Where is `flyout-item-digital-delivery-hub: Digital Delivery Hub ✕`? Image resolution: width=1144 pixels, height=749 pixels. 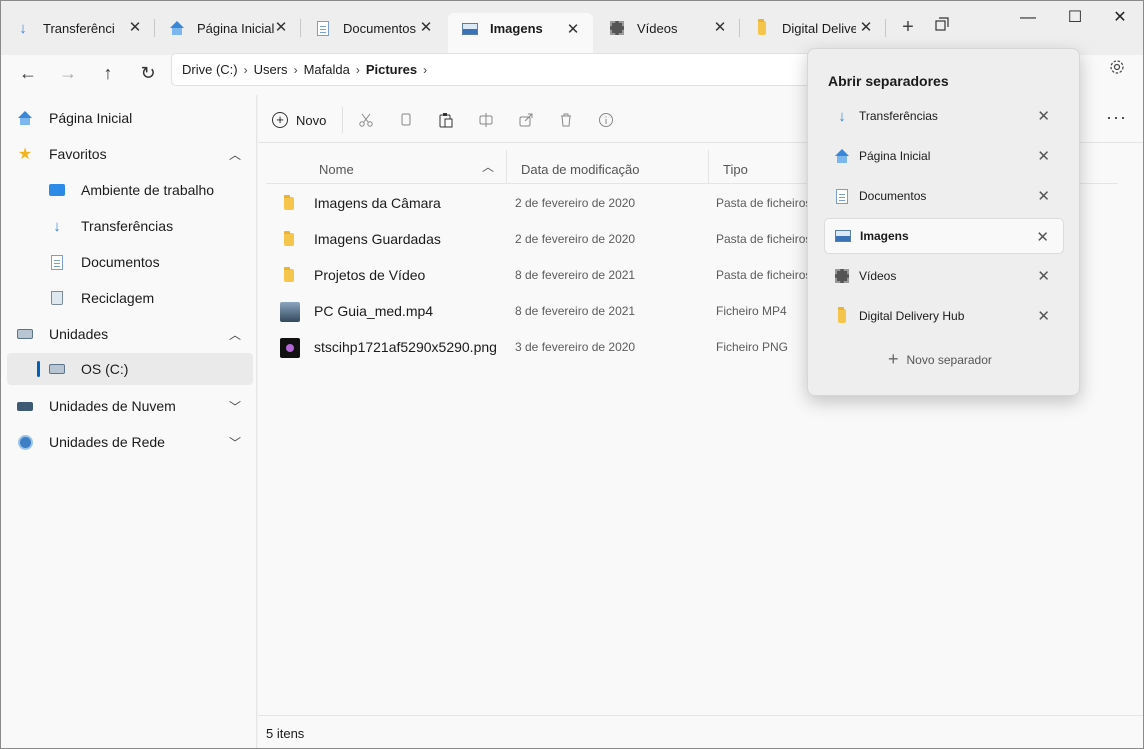 flyout-item-digital-delivery-hub: Digital Delivery Hub ✕ is located at coordinates (944, 316).